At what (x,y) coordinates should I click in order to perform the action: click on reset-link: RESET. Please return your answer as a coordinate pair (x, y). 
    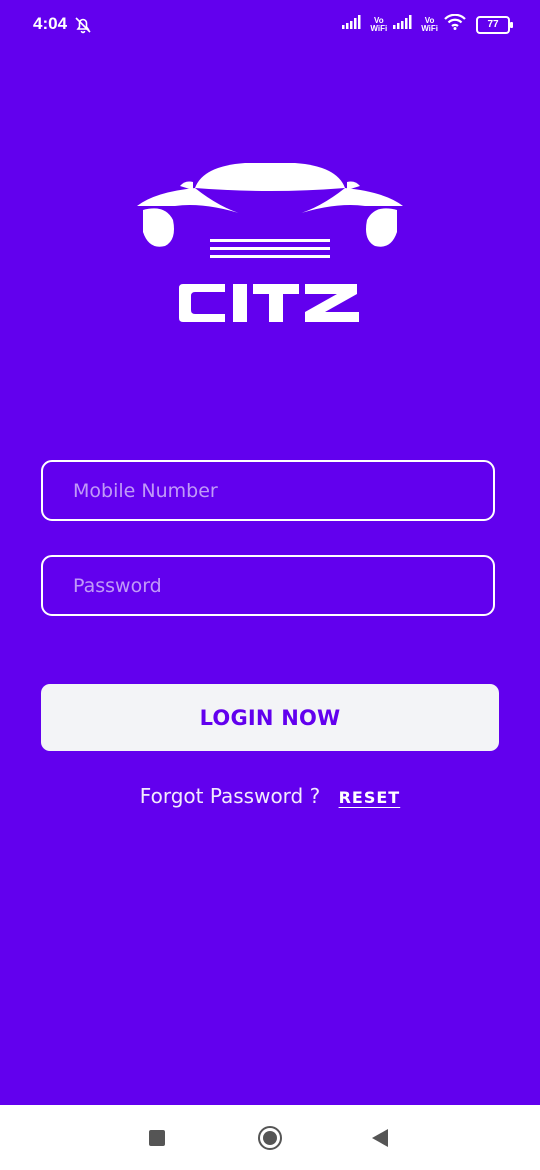
    Looking at the image, I should click on (370, 797).